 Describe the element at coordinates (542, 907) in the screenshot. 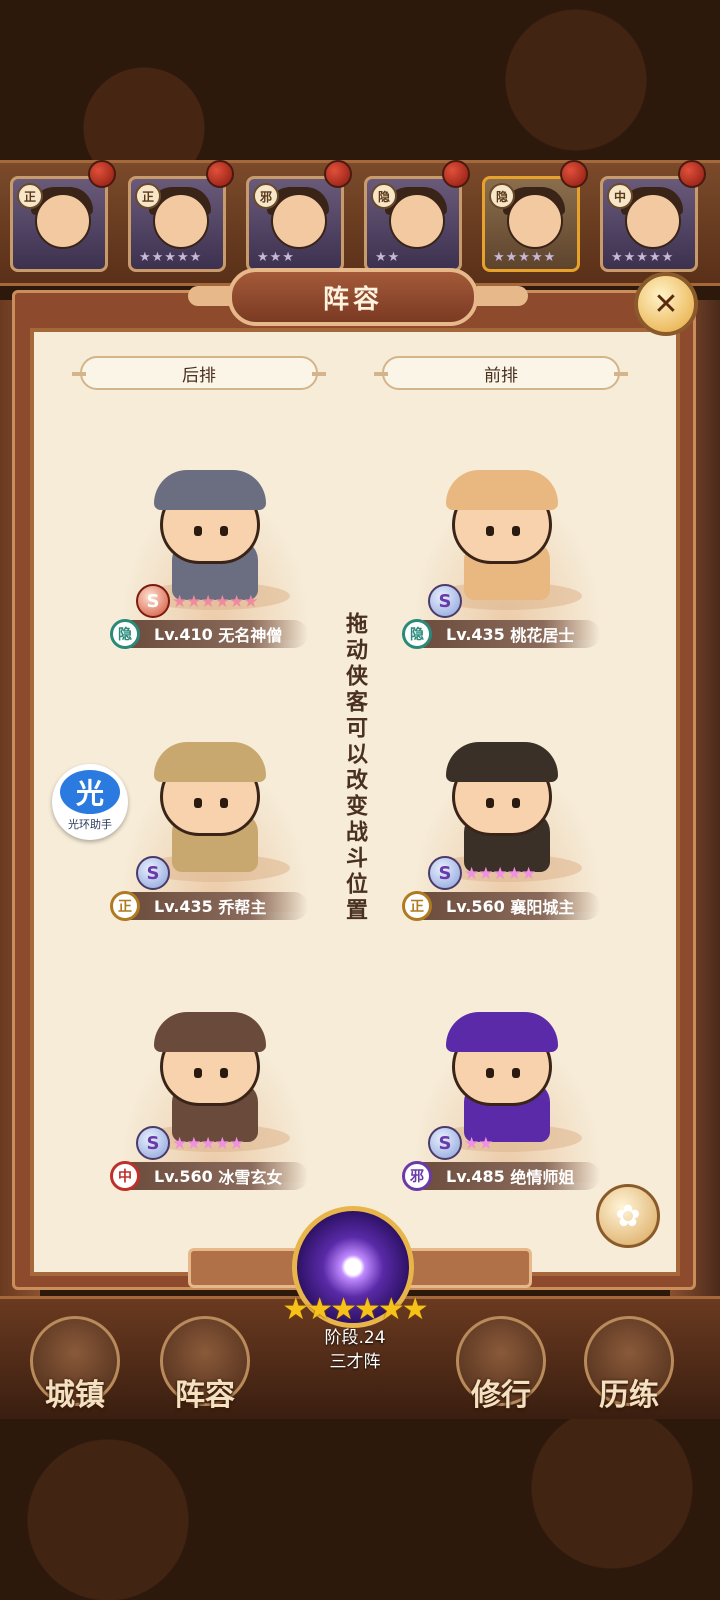

I see `hero-name: 襄阳城主` at that location.